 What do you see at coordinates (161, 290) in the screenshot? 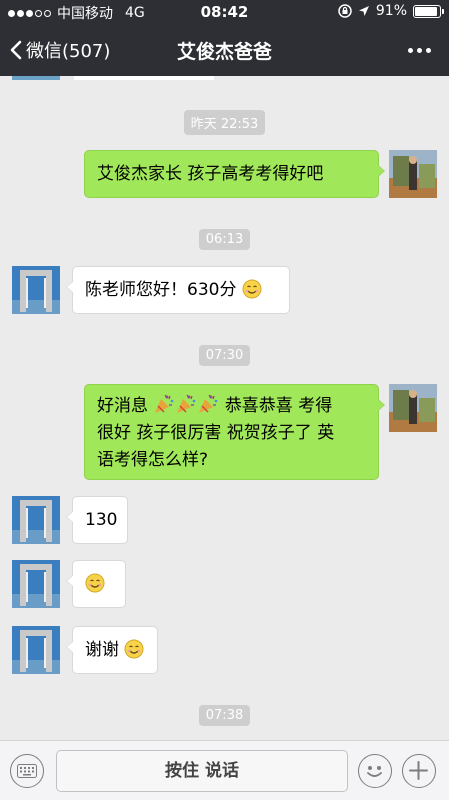
I see `message-text: 陈老师您好！630分` at bounding box center [161, 290].